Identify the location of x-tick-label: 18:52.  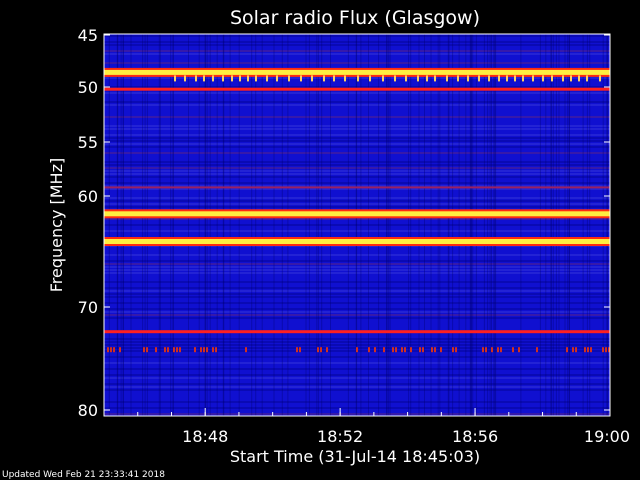
(340, 436).